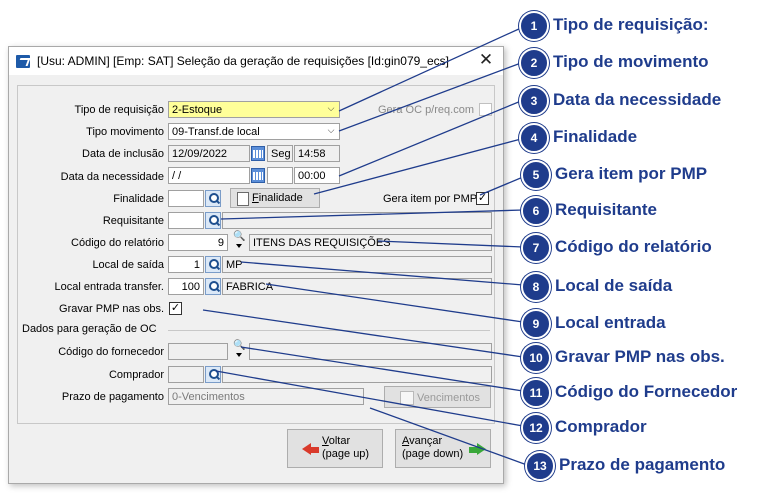 This screenshot has width=762, height=493. What do you see at coordinates (536, 358) in the screenshot?
I see `callout-badge: 10` at bounding box center [536, 358].